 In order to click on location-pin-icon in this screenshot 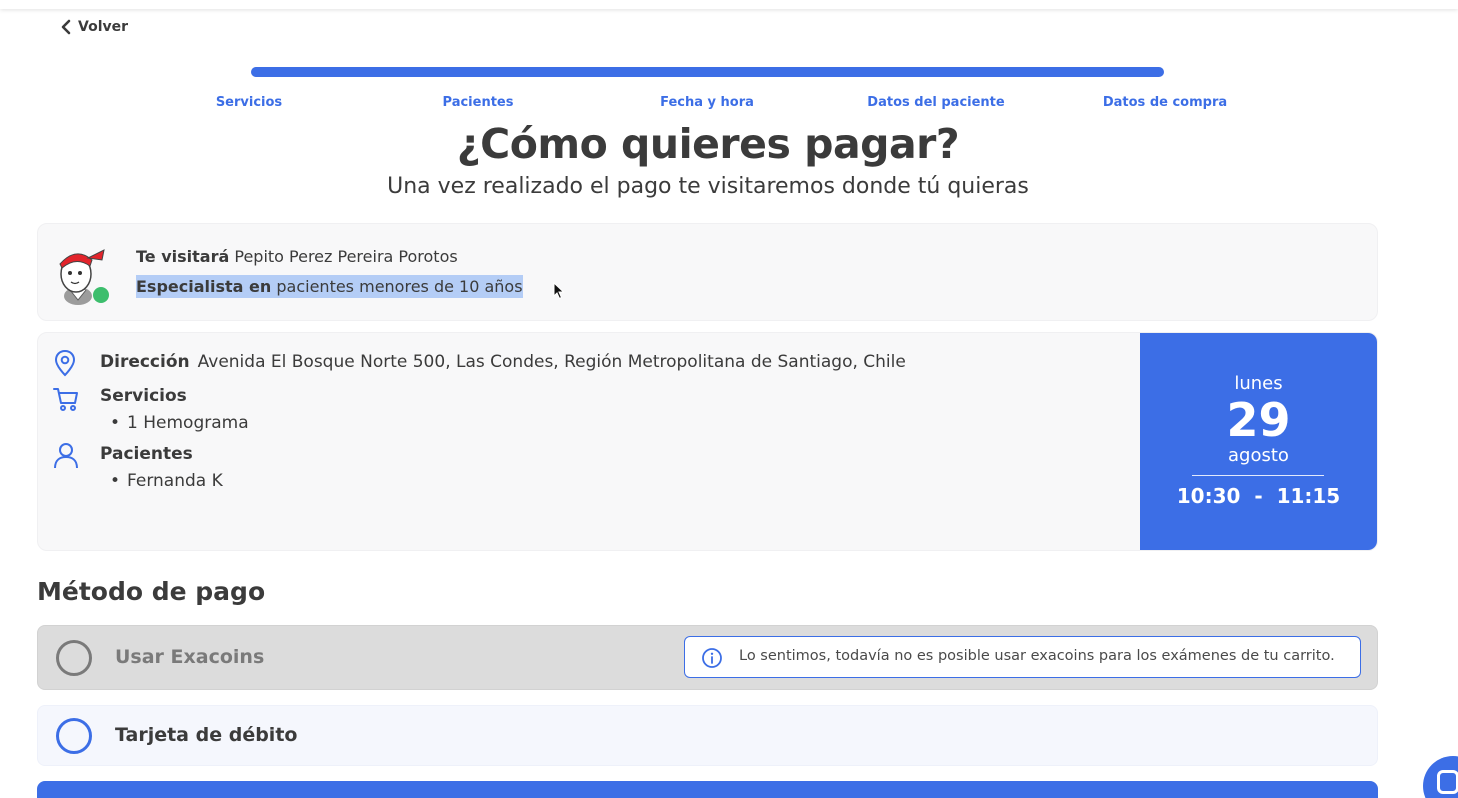, I will do `click(65, 363)`.